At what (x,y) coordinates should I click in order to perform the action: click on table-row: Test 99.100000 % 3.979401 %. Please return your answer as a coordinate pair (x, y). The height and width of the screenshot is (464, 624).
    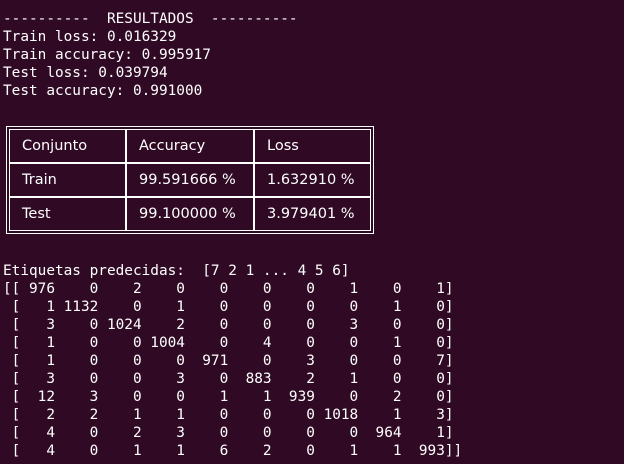
    Looking at the image, I should click on (190, 214).